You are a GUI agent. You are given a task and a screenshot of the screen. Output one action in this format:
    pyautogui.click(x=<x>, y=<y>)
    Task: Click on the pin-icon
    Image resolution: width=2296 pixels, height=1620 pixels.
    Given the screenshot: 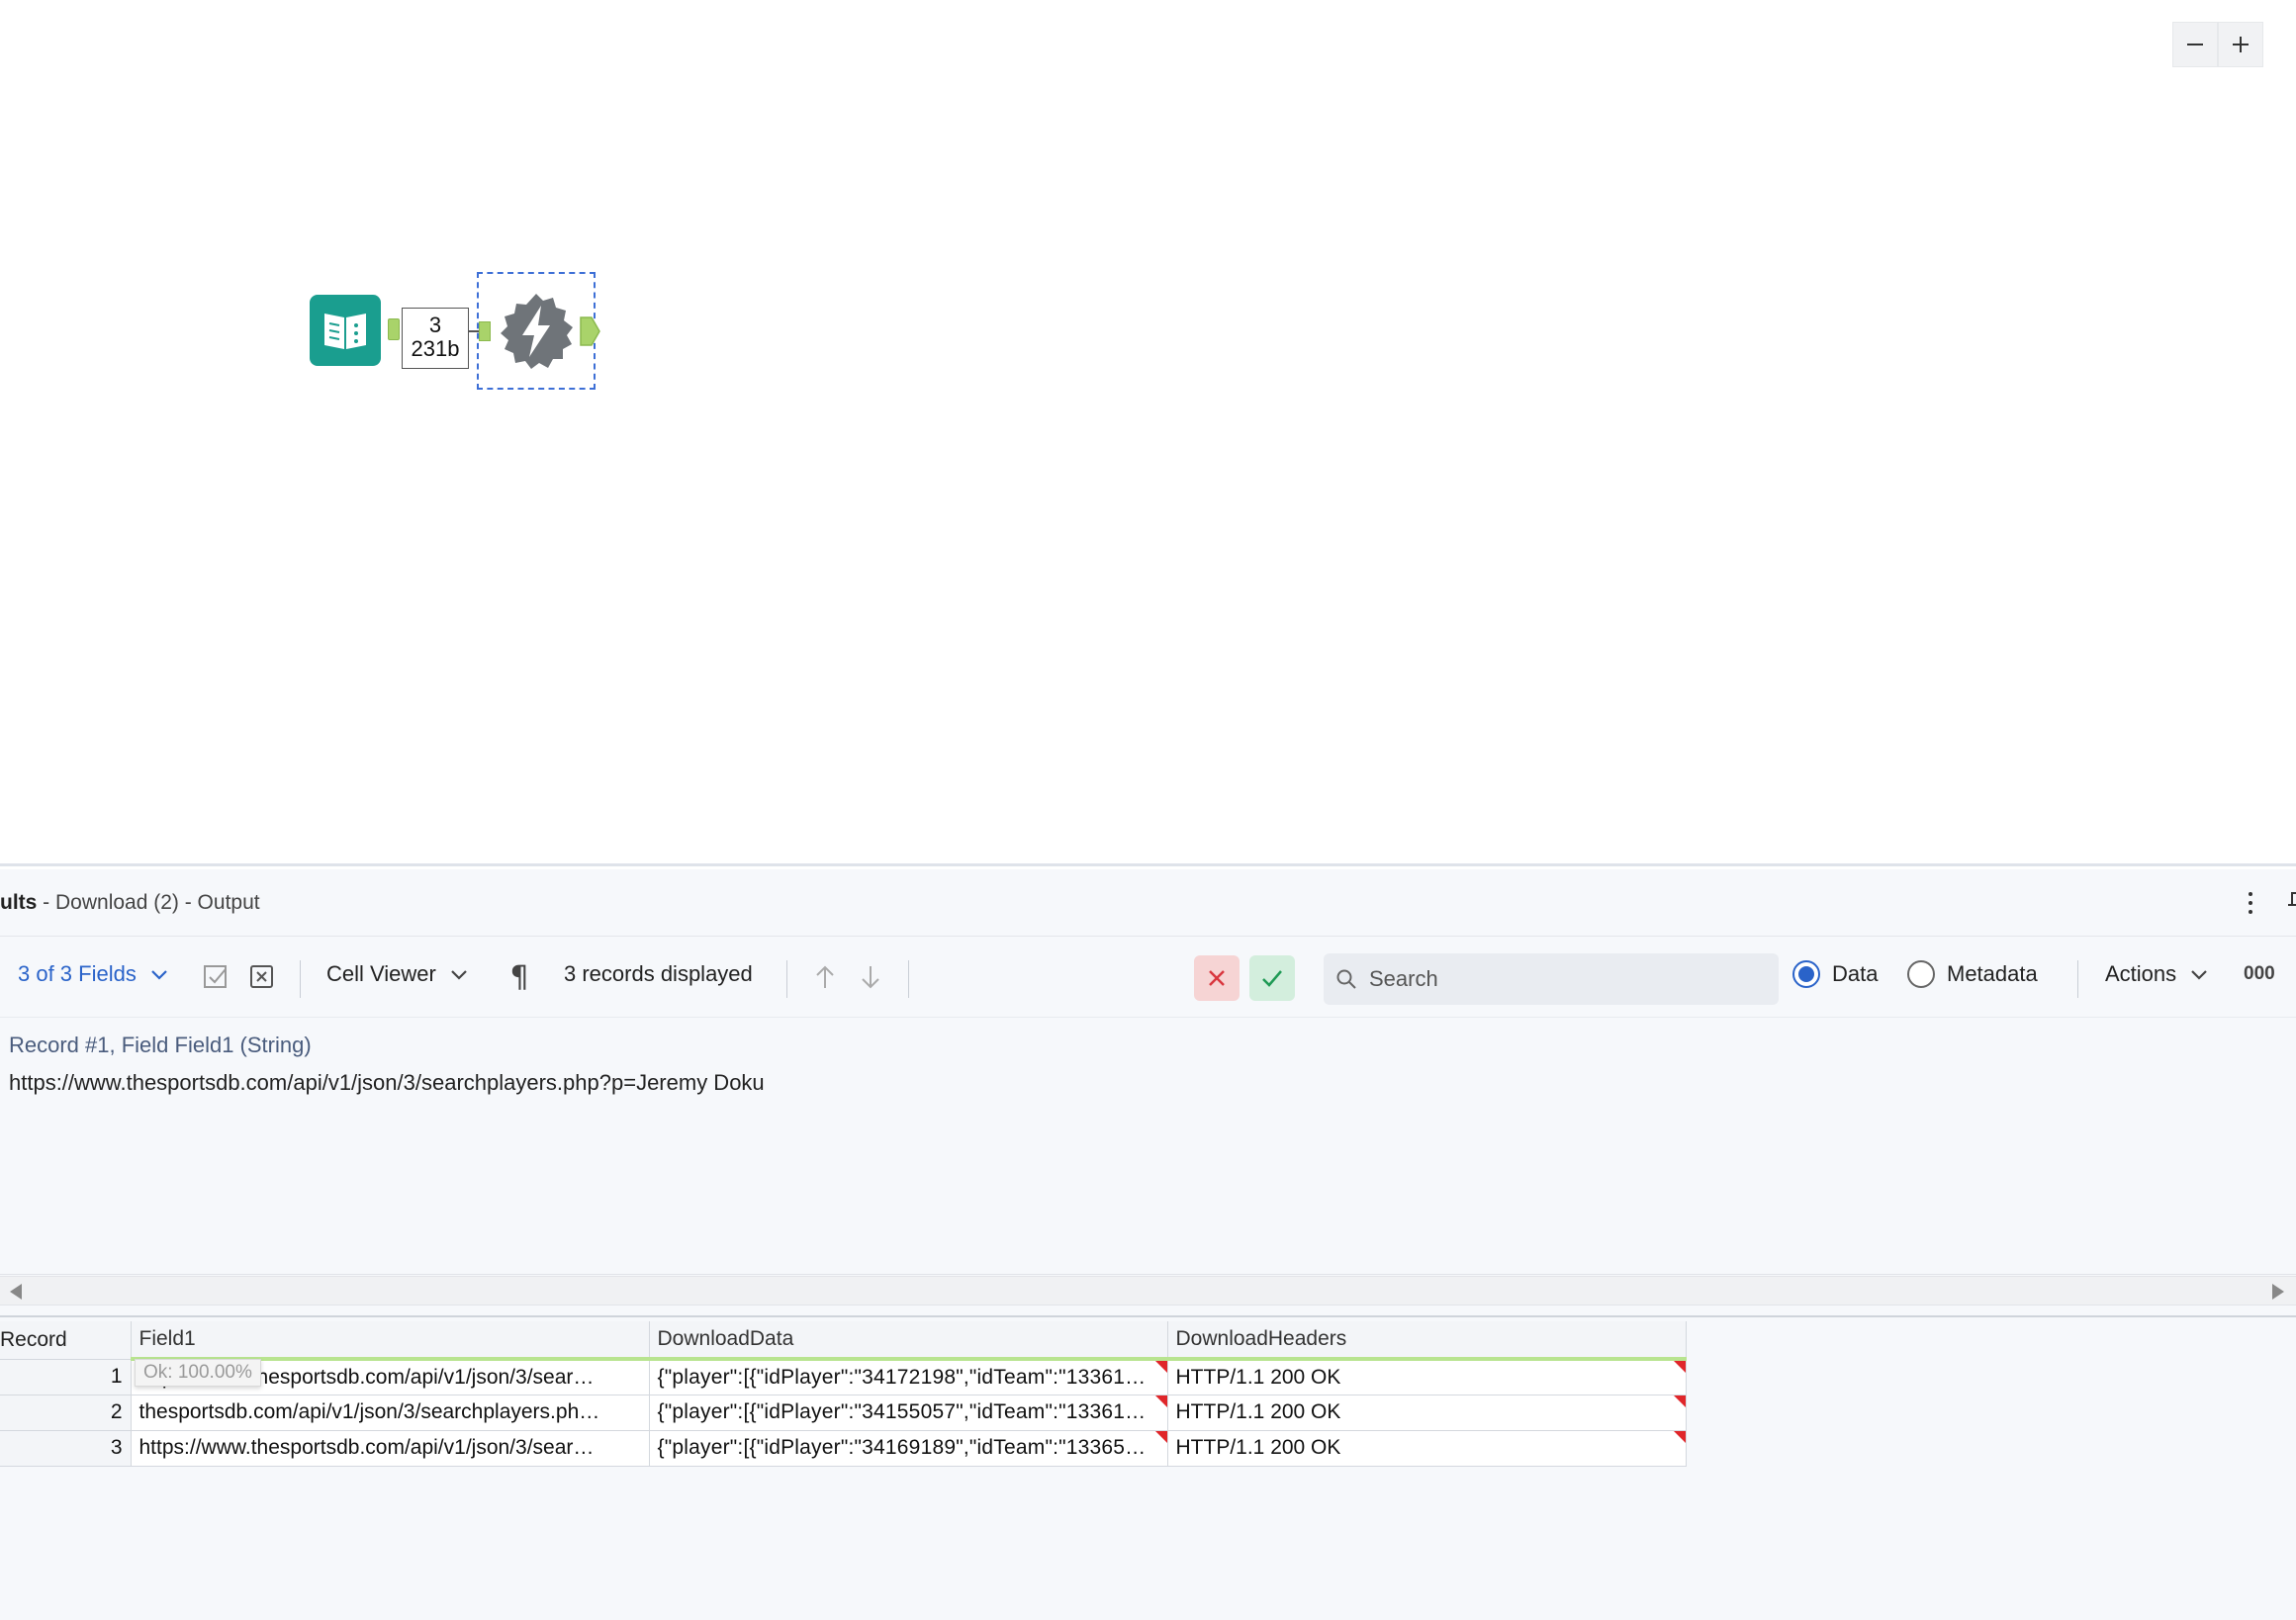 What is the action you would take?
    pyautogui.click(x=2291, y=903)
    